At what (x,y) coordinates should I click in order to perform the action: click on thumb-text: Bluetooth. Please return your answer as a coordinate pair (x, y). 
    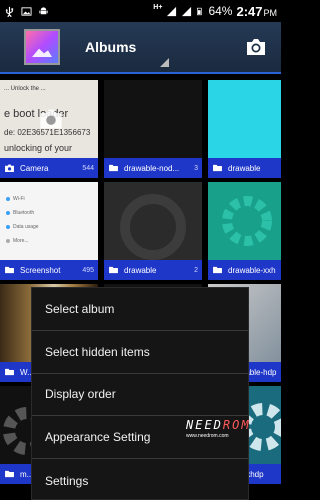
    Looking at the image, I should click on (24, 213).